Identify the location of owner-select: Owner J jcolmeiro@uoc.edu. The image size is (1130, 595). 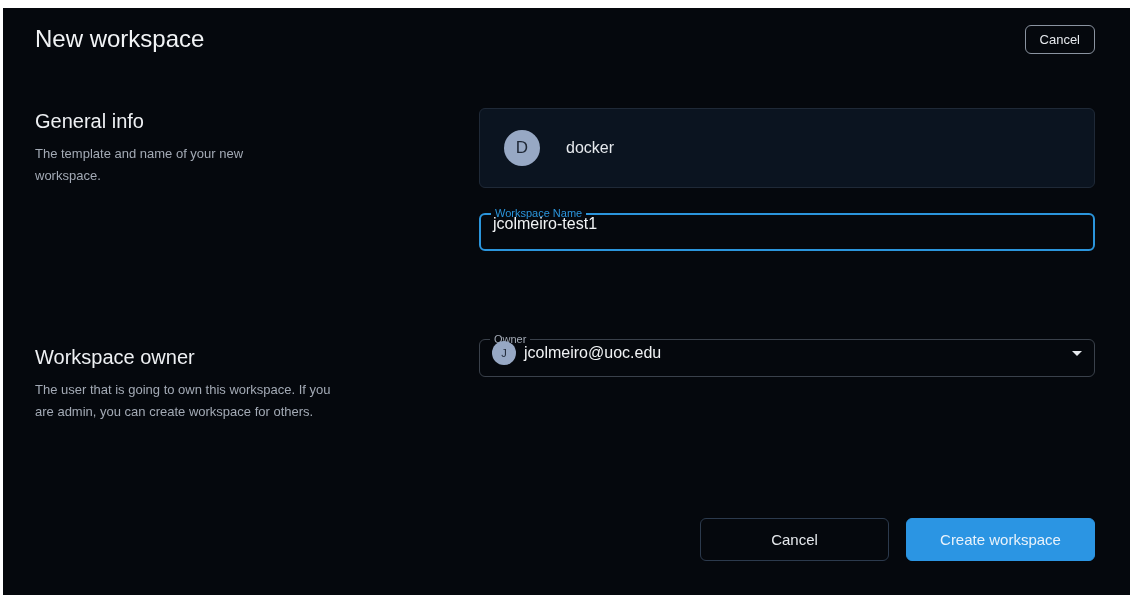
(787, 355).